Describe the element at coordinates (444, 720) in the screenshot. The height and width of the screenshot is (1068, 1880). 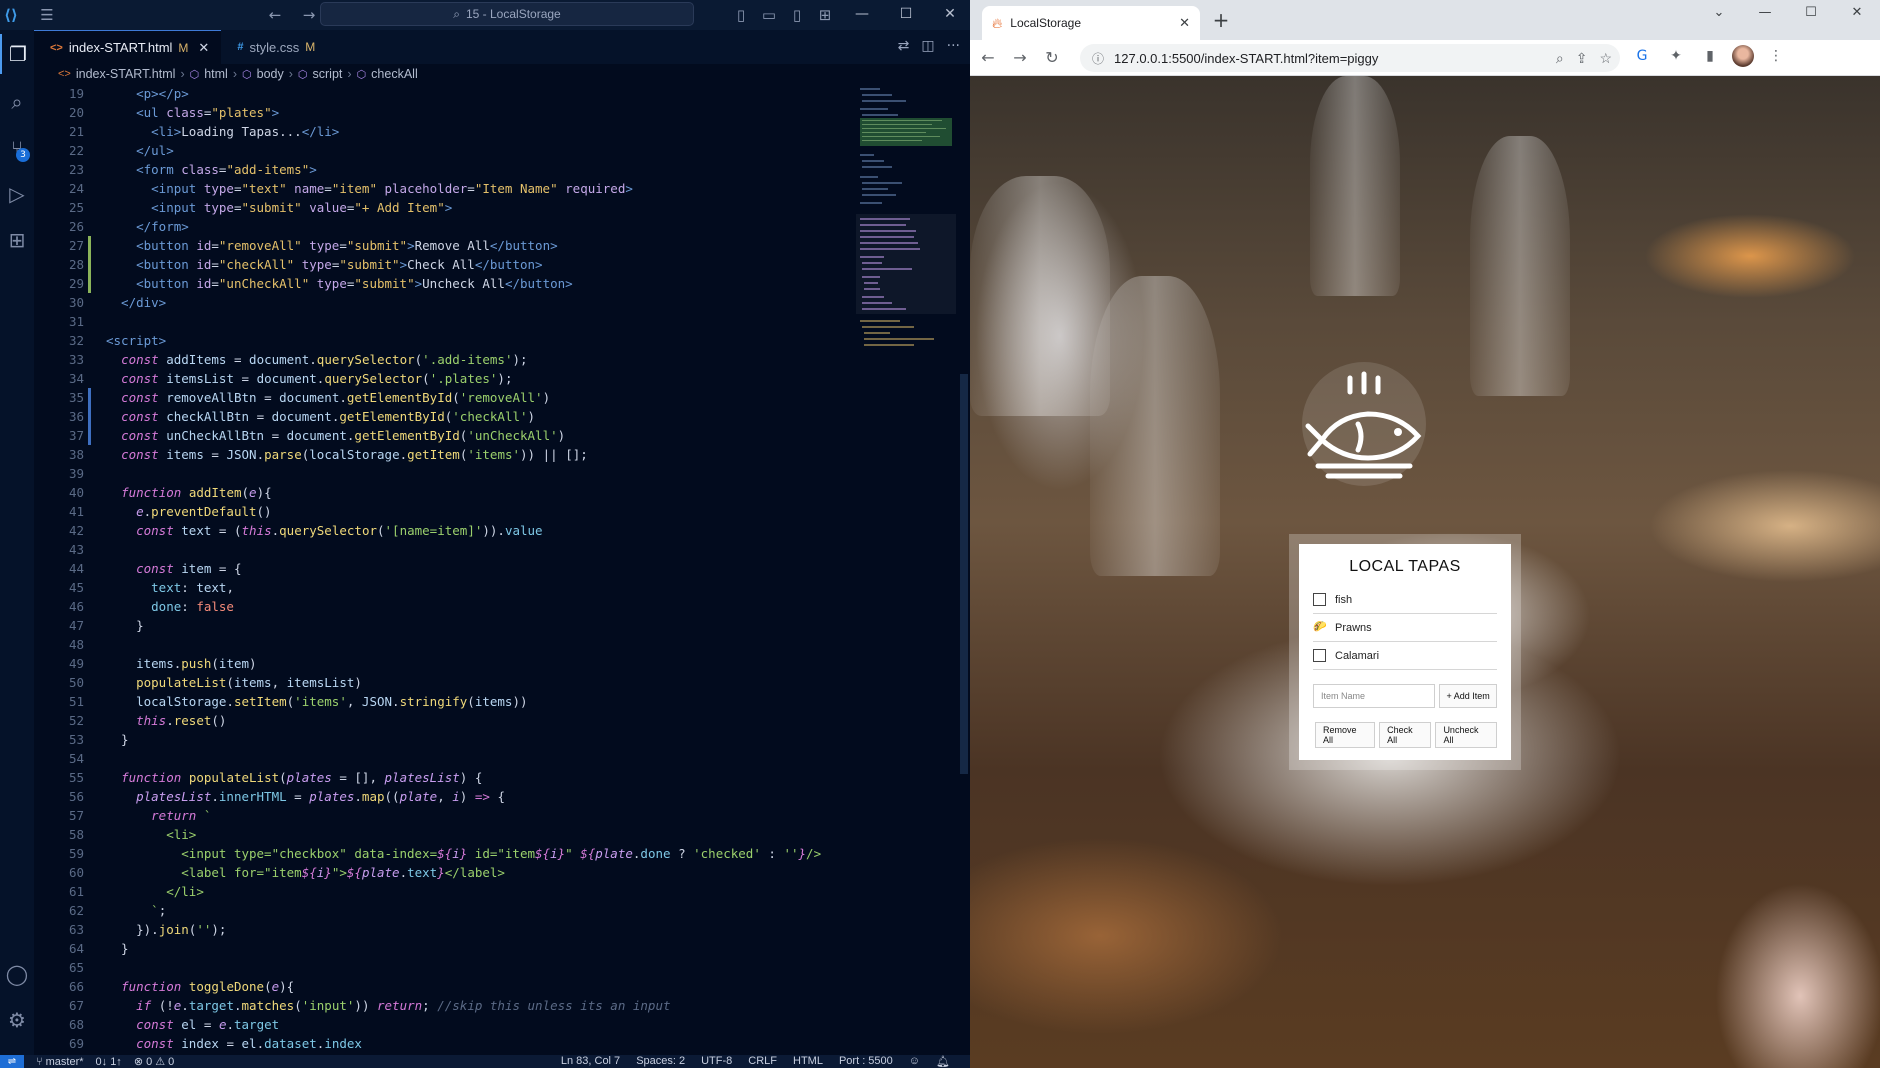
I see `code-line: 52 this.reset()` at that location.